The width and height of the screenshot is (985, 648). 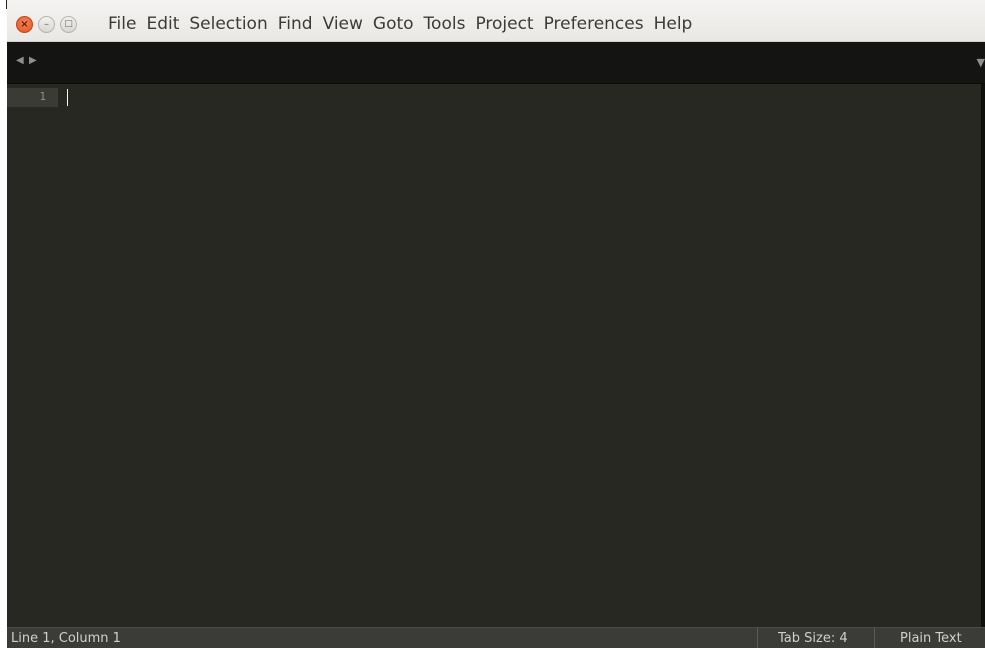 I want to click on window-maximize-button: □, so click(x=68, y=24).